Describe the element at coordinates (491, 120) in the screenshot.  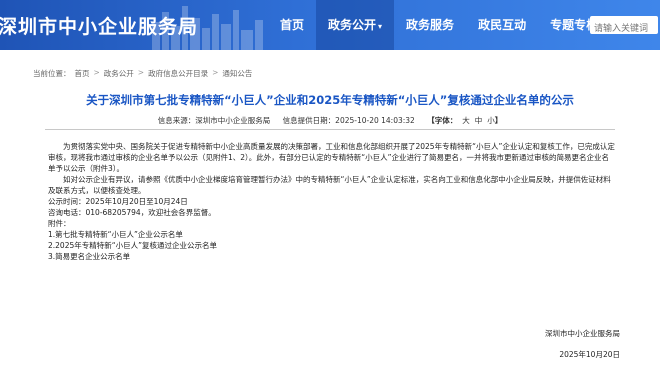
I see `font-small-button: 小` at that location.